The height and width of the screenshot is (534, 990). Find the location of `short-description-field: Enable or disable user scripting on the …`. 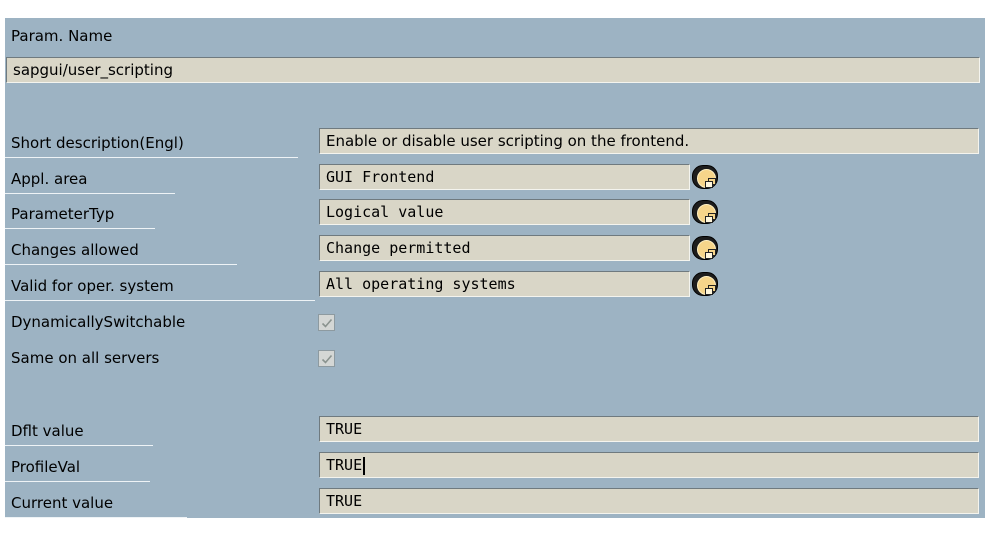

short-description-field: Enable or disable user scripting on the … is located at coordinates (649, 141).